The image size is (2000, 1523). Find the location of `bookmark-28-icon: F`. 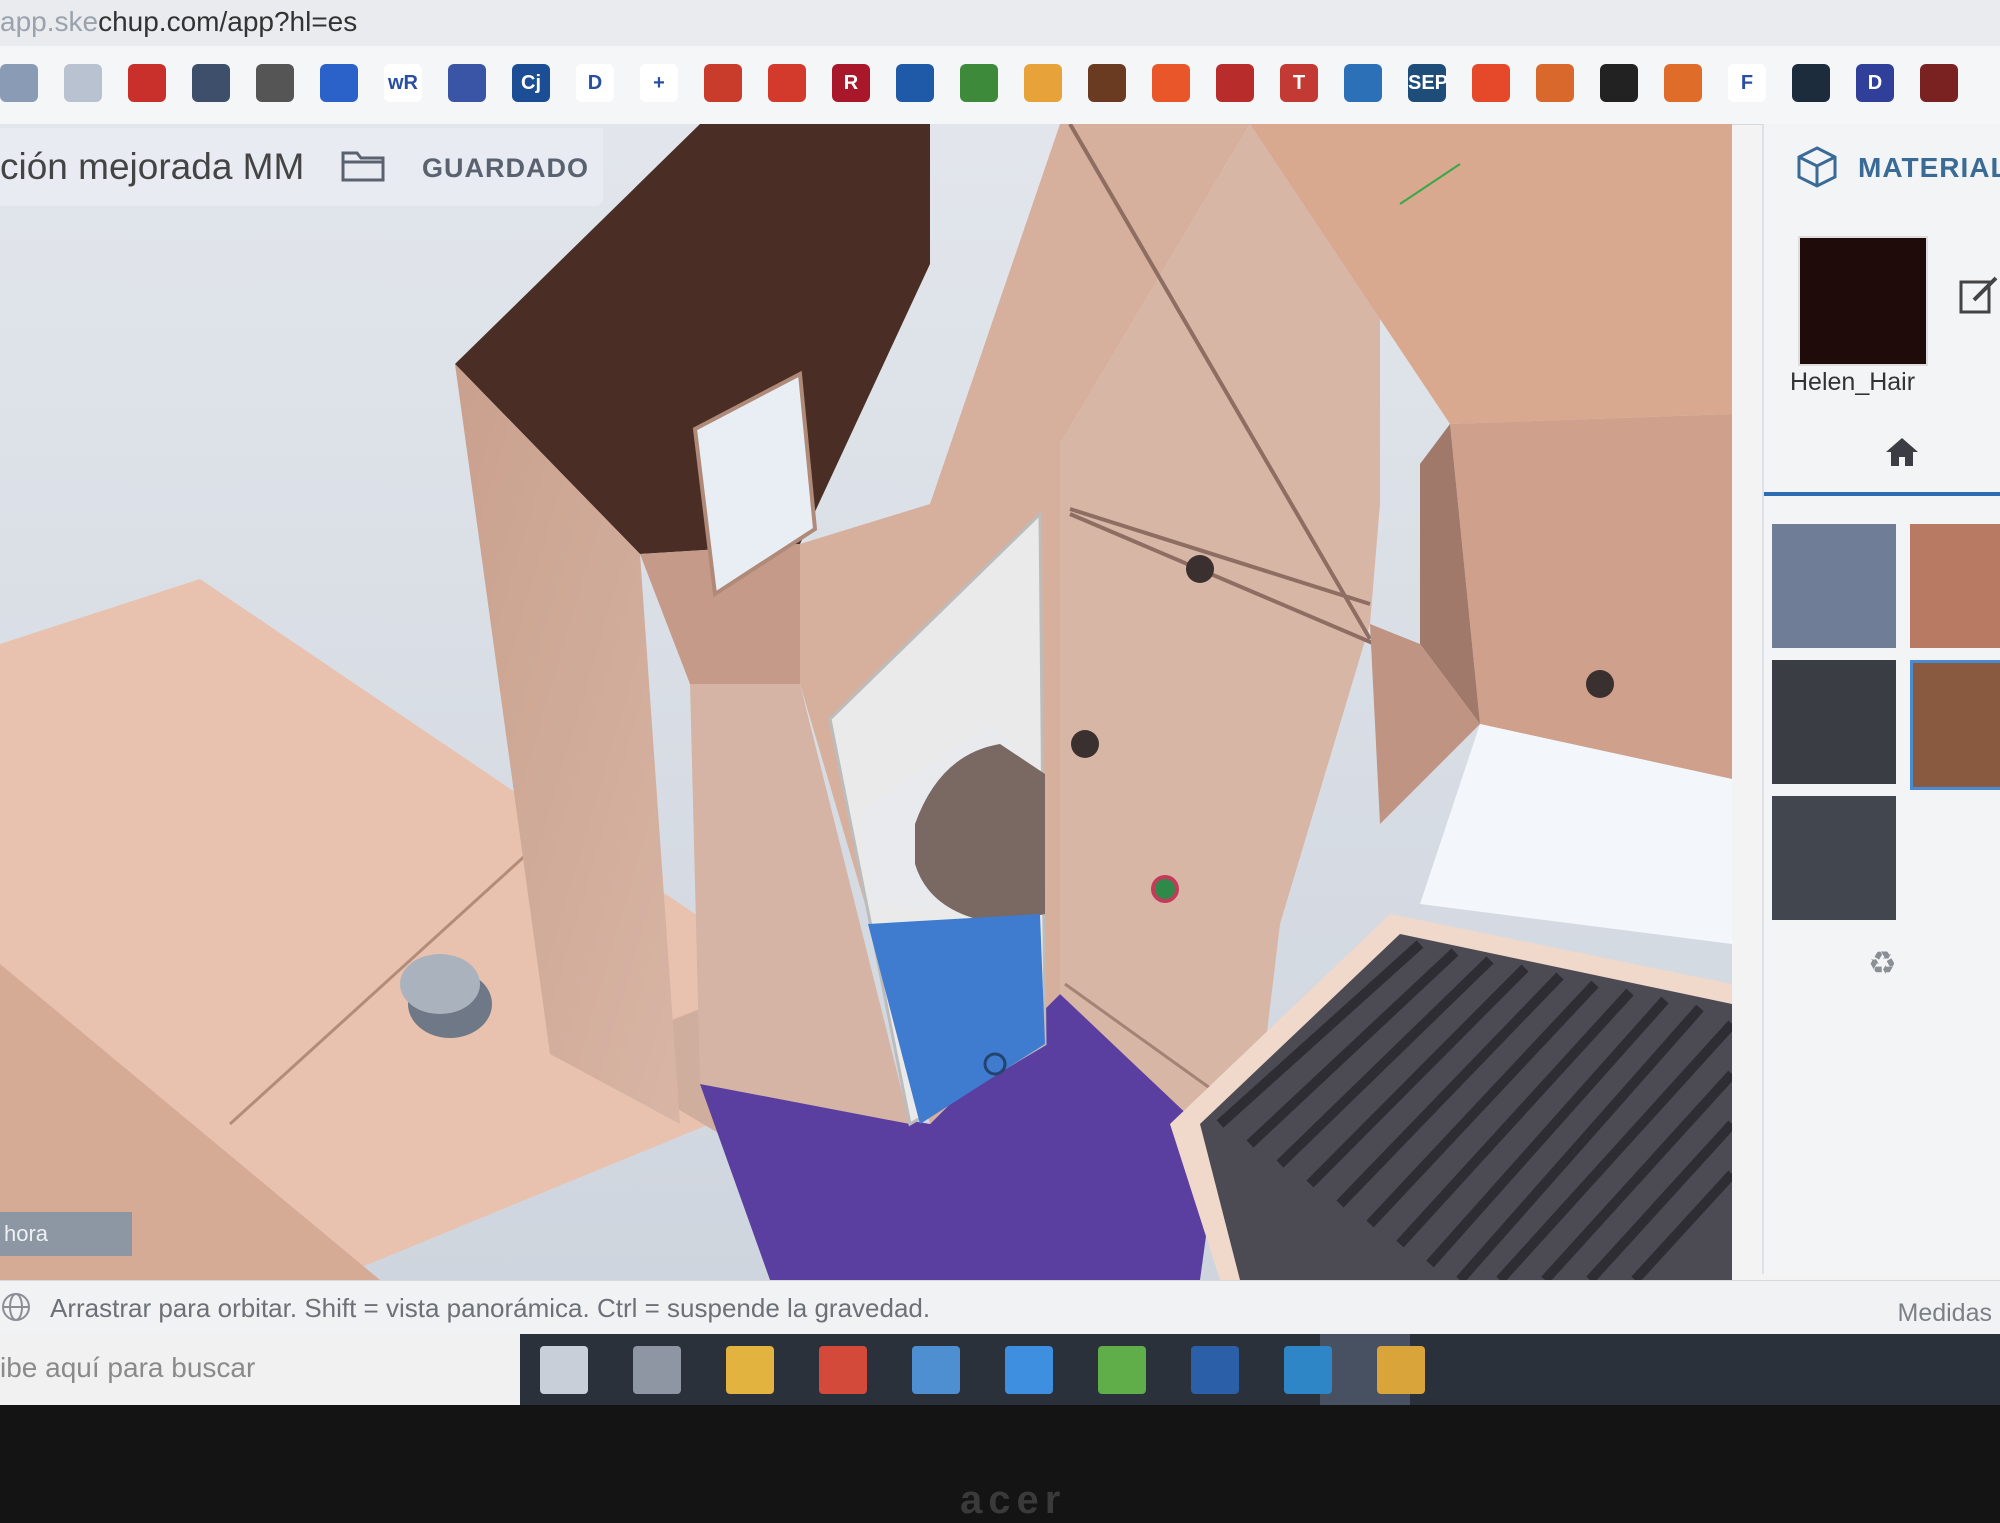

bookmark-28-icon: F is located at coordinates (1747, 83).